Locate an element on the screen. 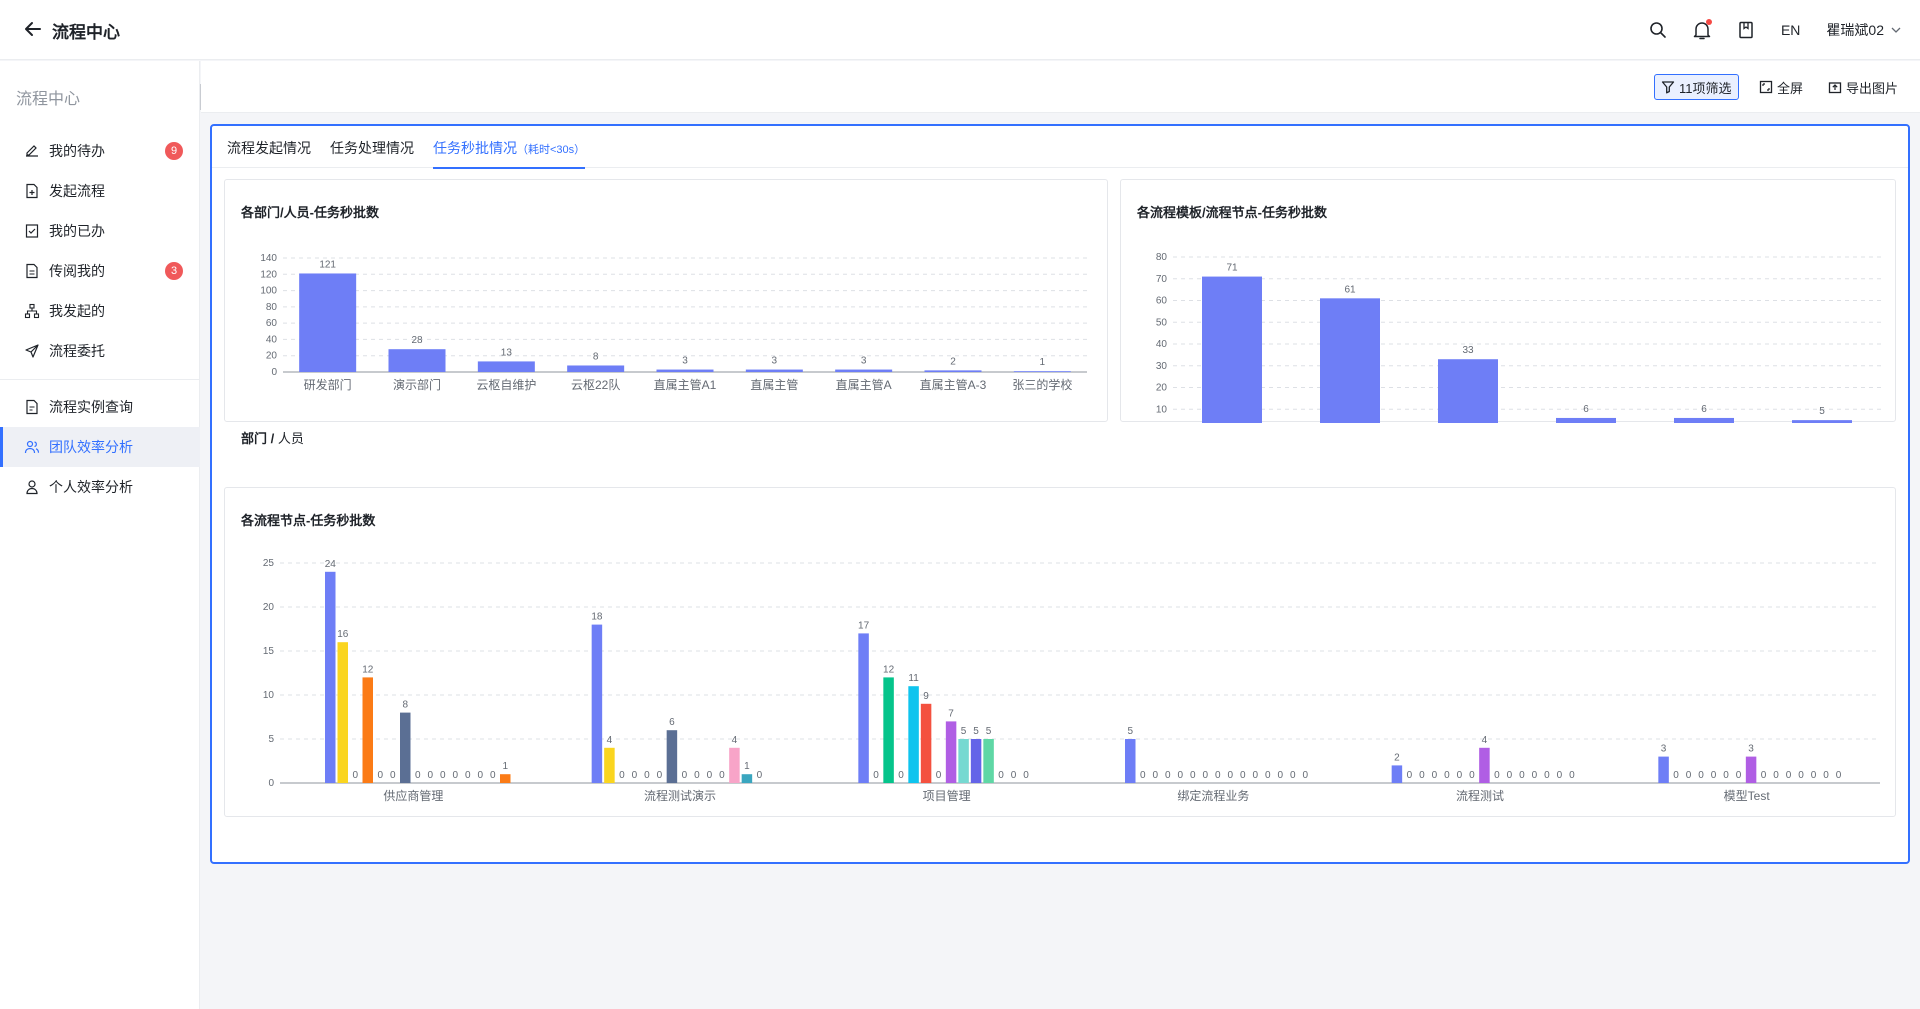  sidebar-item: 我发起的 is located at coordinates (100, 311).